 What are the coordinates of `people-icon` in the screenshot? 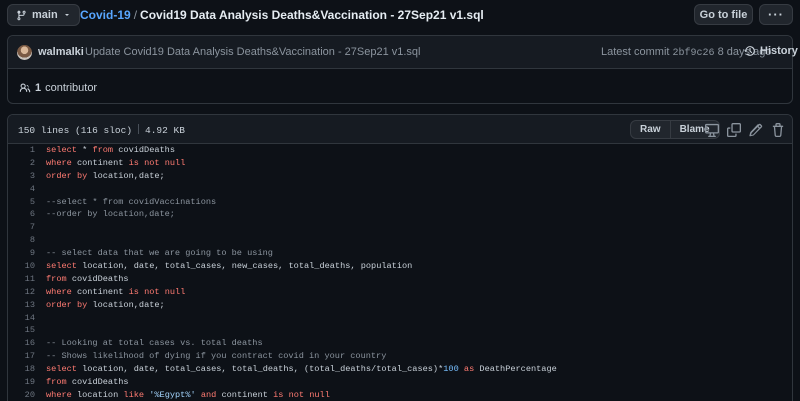 It's located at (25, 88).